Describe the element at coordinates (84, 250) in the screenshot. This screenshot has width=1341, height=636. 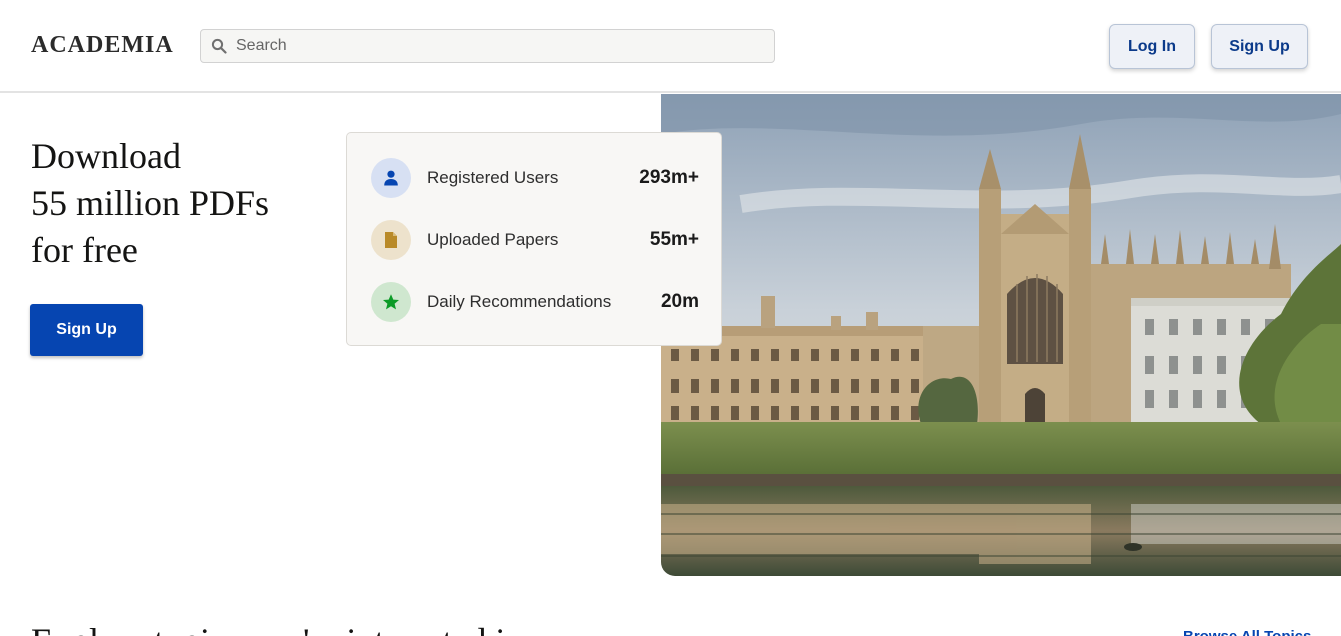
I see `headline-line: for free` at that location.